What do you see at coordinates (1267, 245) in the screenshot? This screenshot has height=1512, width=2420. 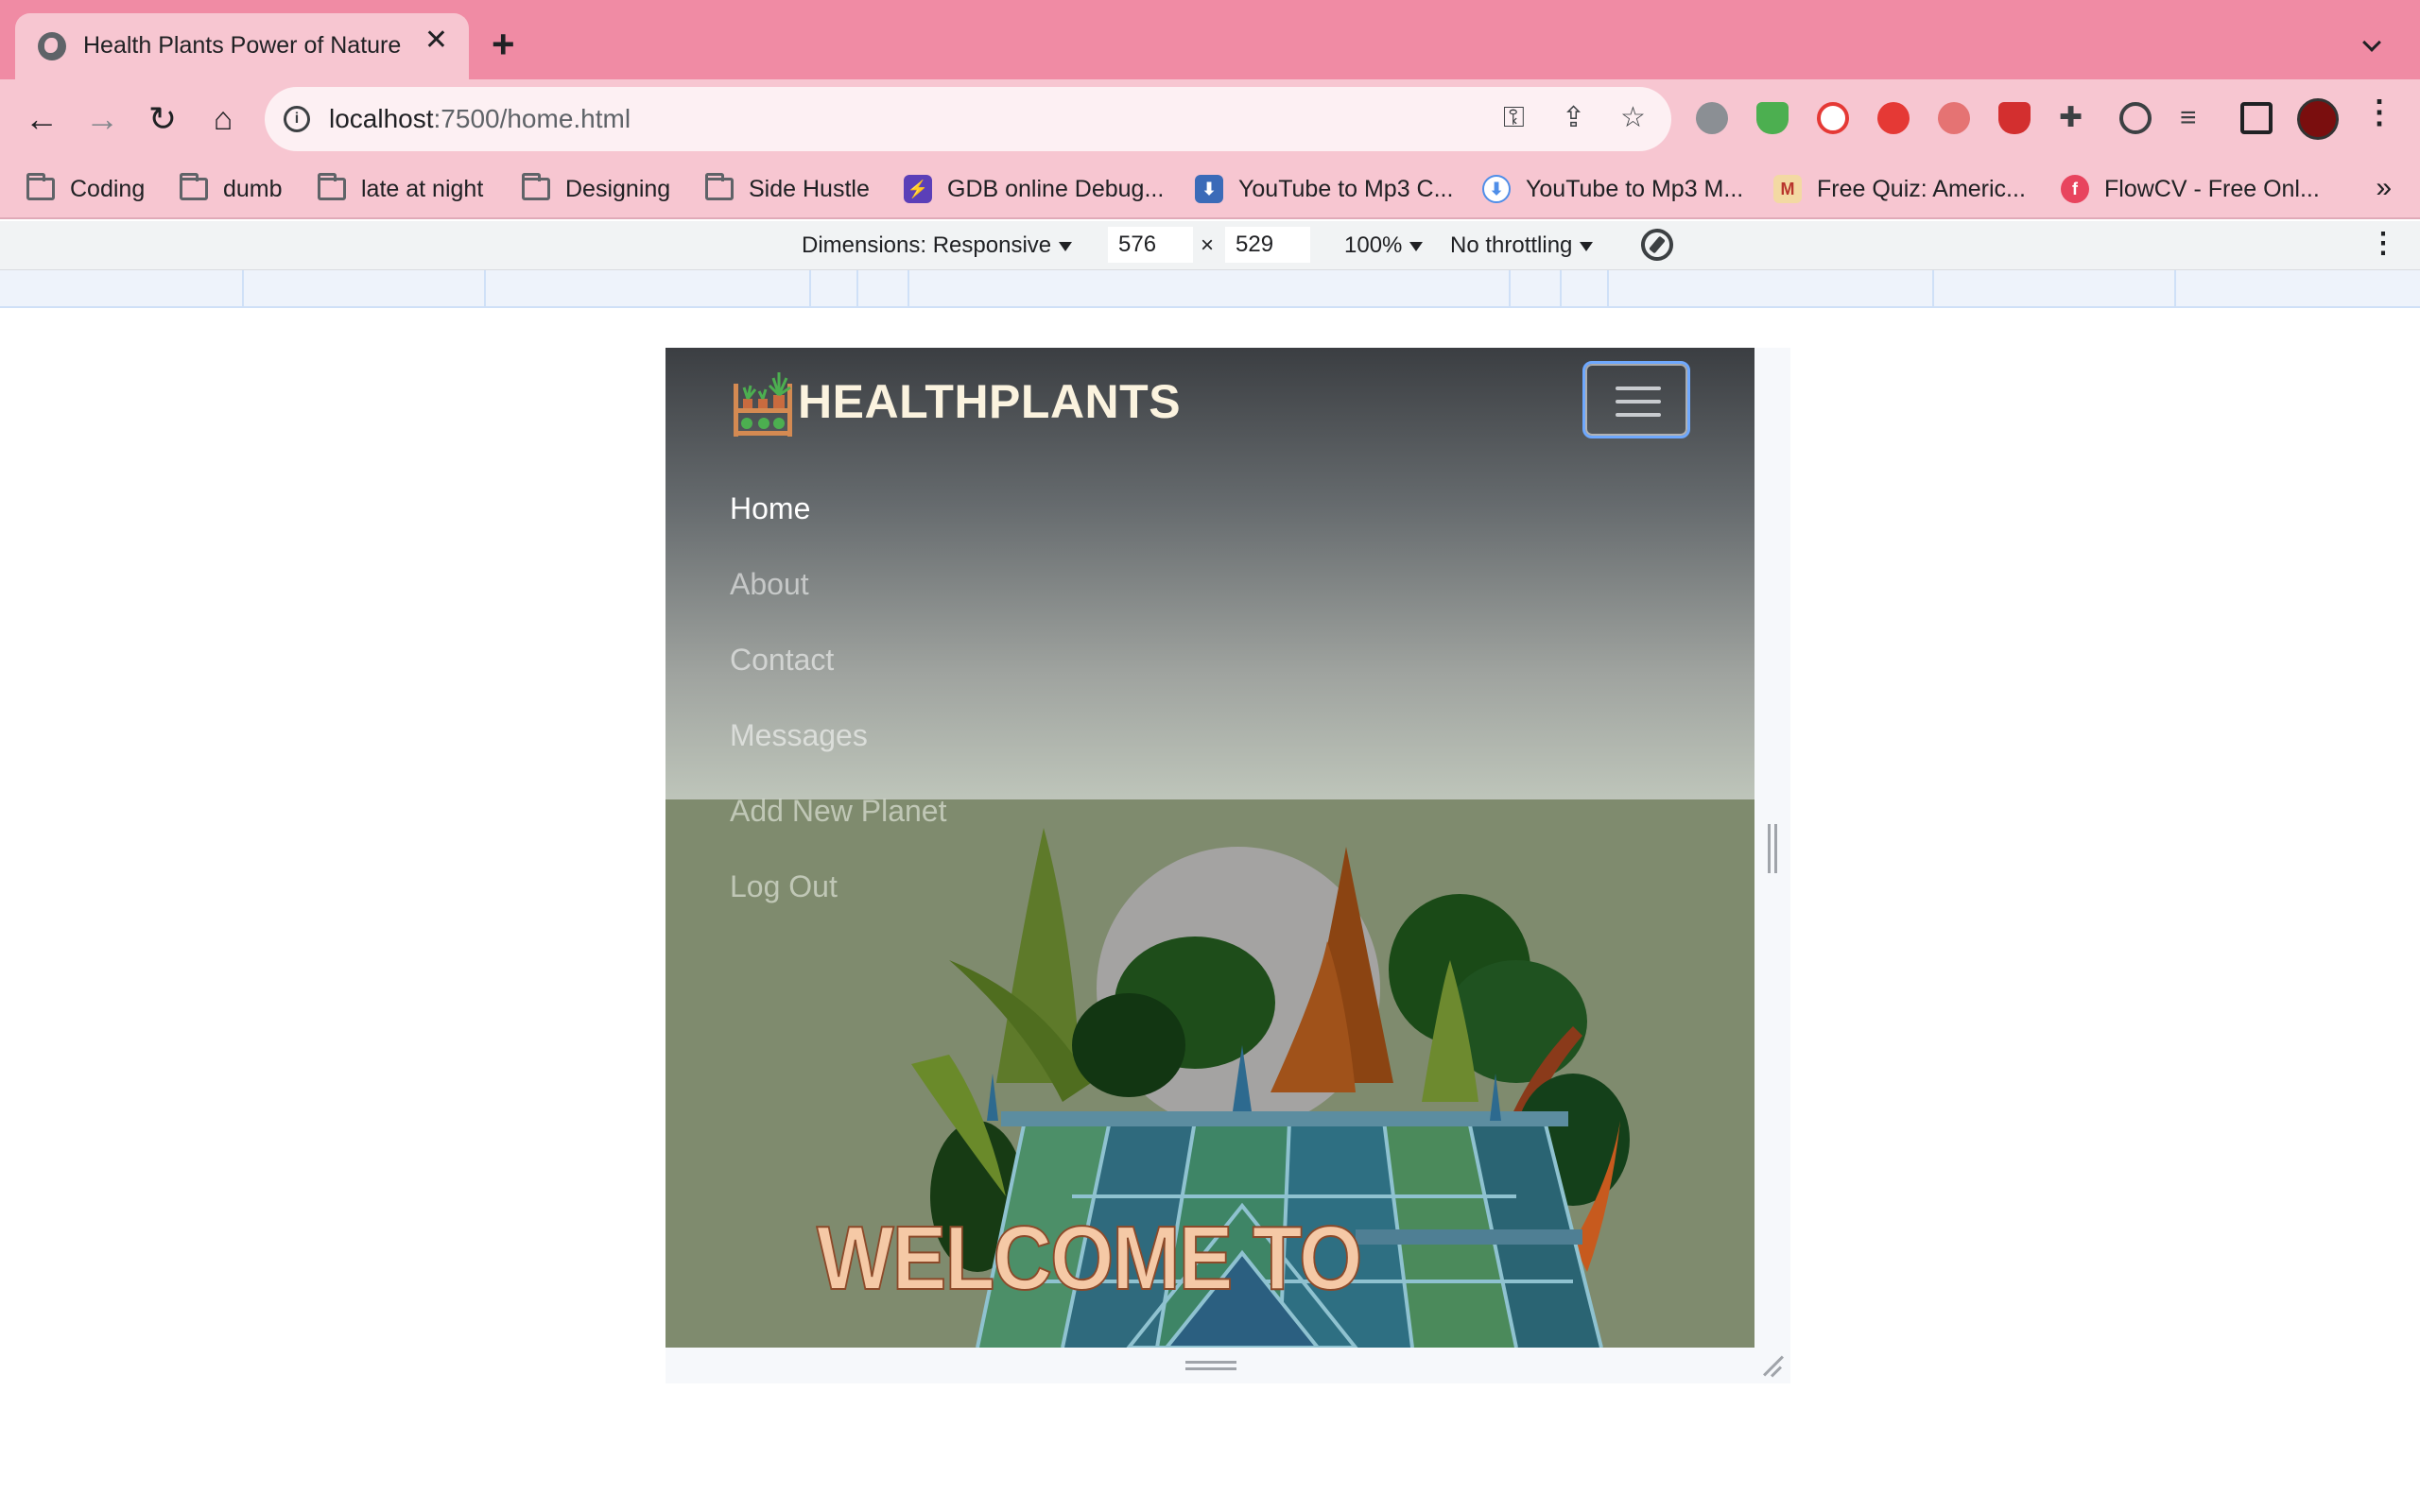 I see `device-height-input` at bounding box center [1267, 245].